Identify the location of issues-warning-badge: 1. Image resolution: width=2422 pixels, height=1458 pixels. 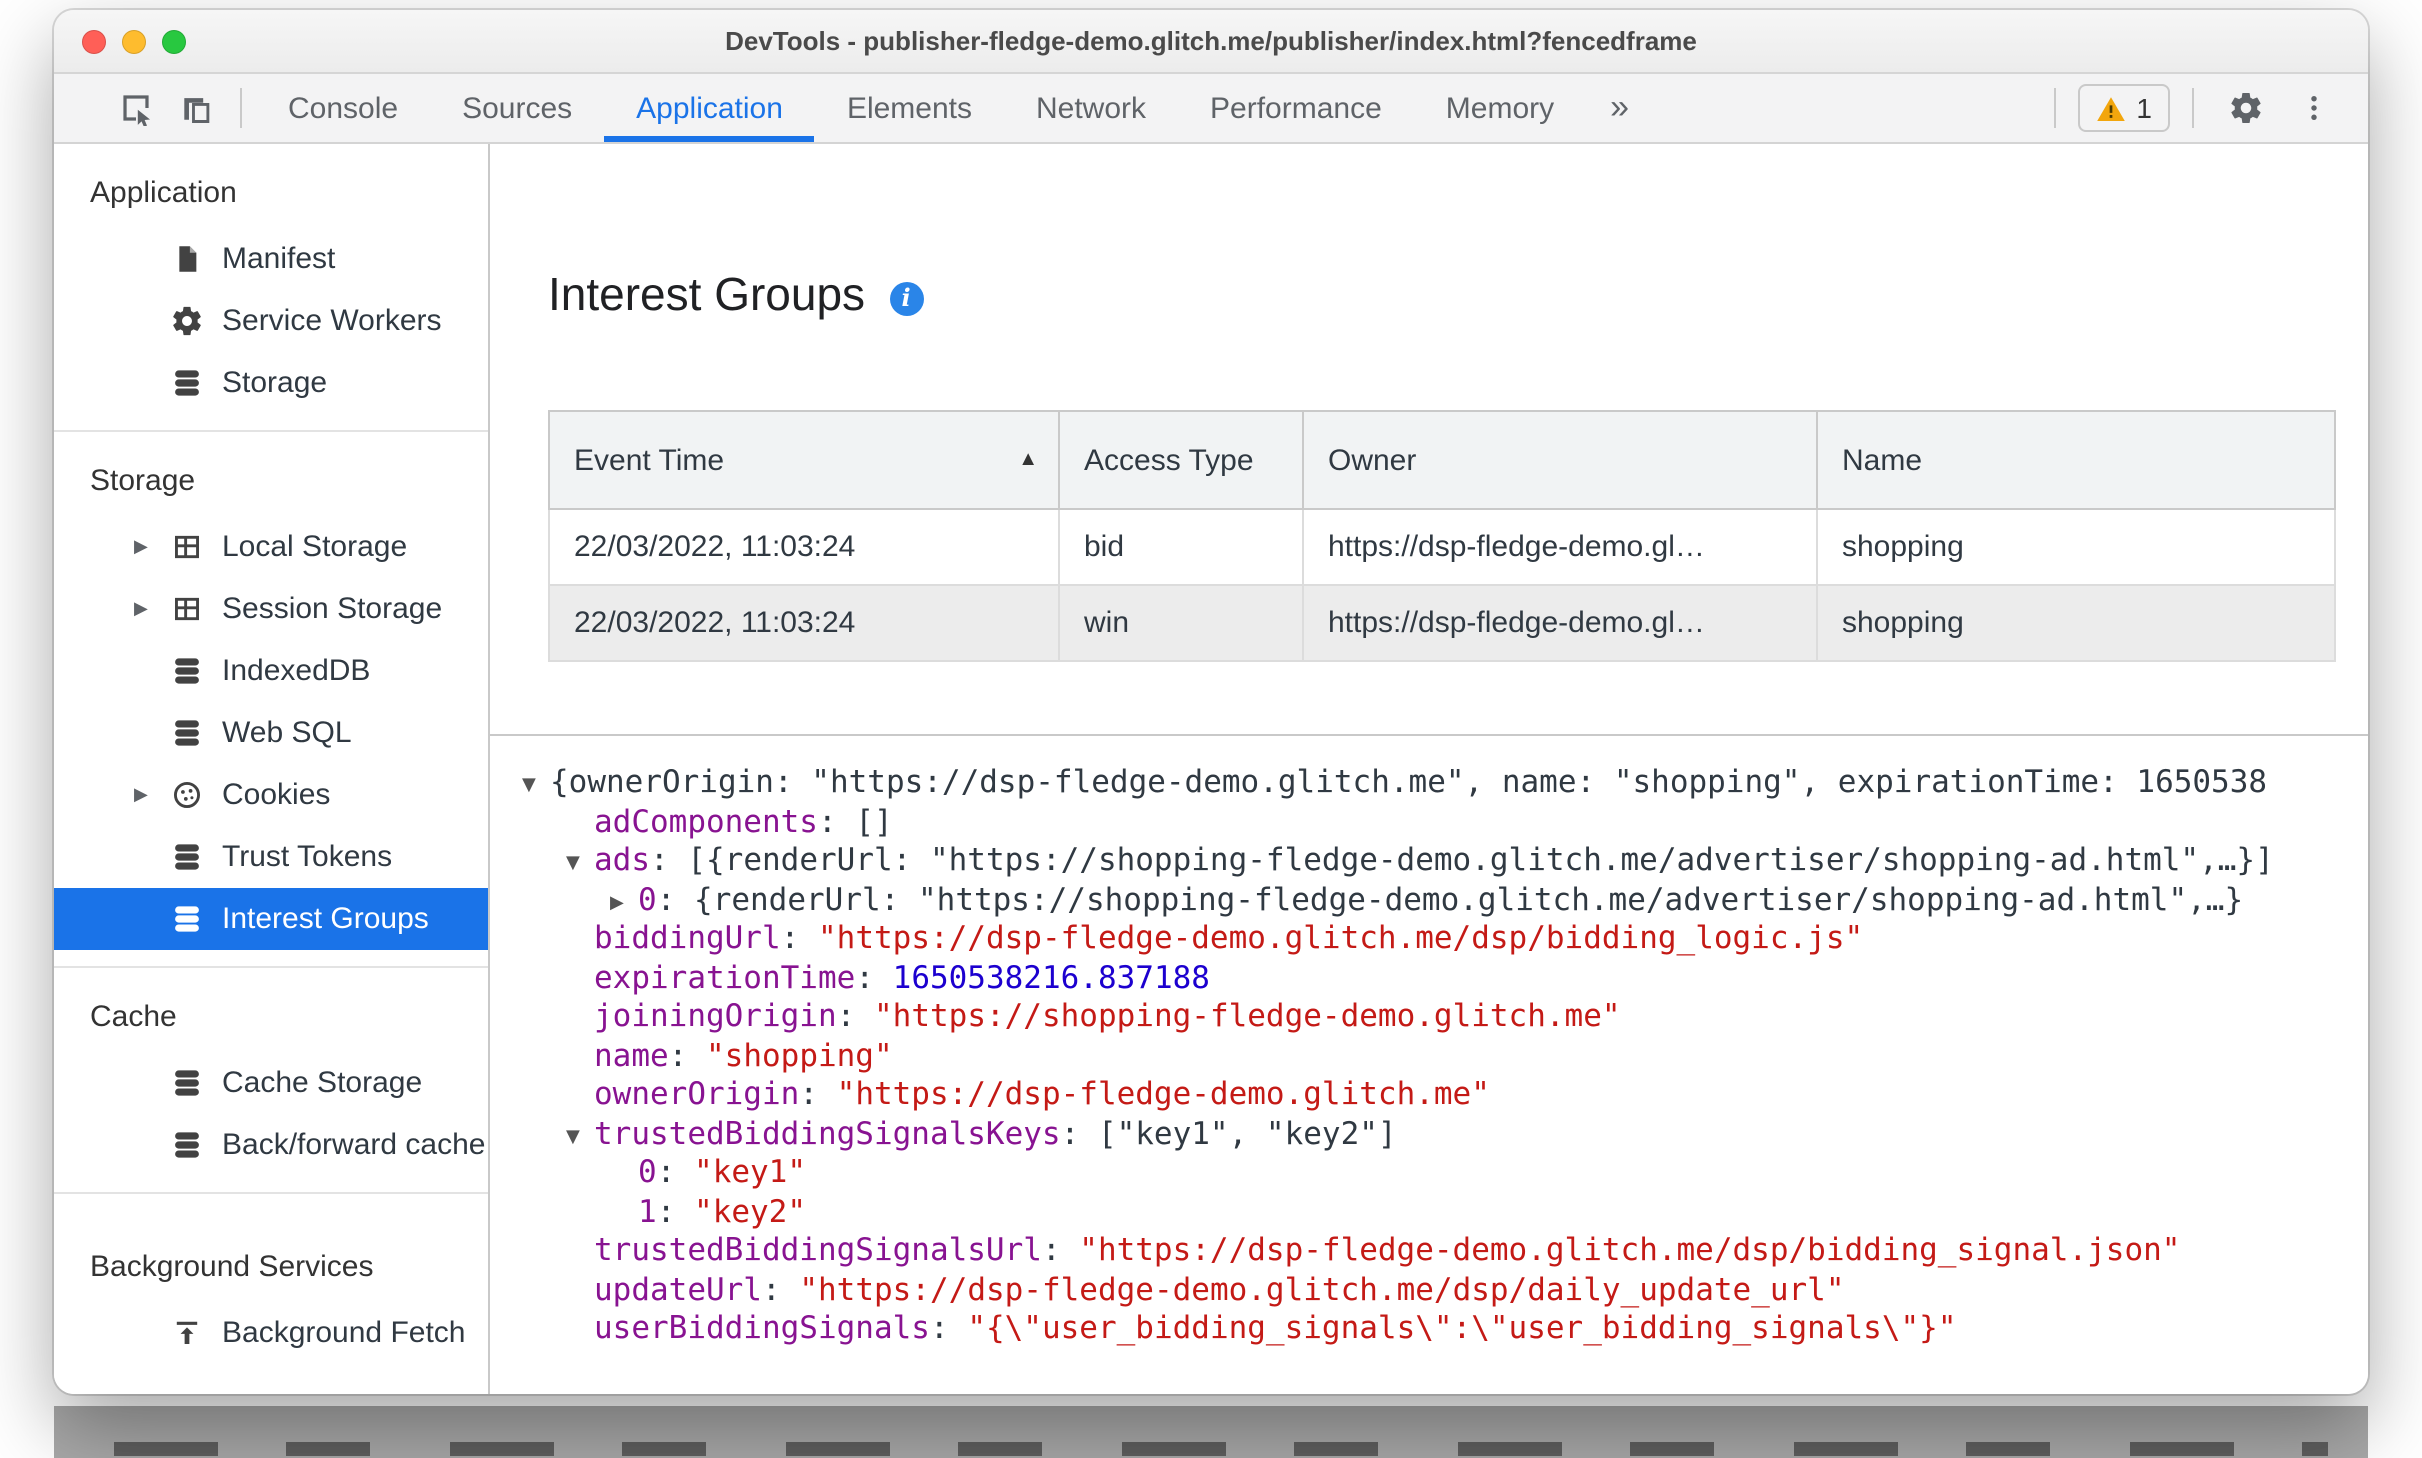
(2124, 108).